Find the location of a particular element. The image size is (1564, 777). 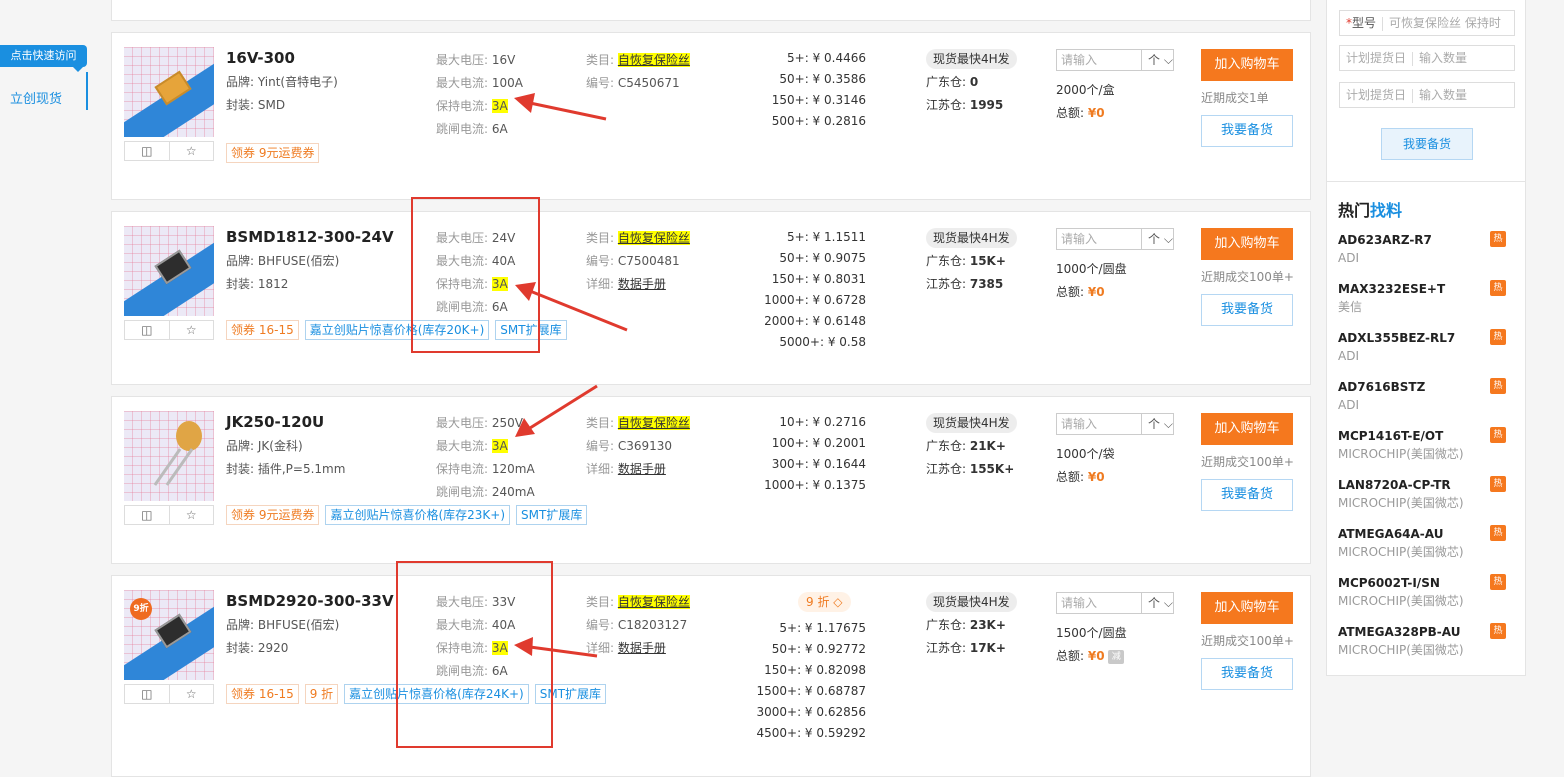

model-field: *型号 可恢复保险丝 保持时 is located at coordinates (1427, 23).